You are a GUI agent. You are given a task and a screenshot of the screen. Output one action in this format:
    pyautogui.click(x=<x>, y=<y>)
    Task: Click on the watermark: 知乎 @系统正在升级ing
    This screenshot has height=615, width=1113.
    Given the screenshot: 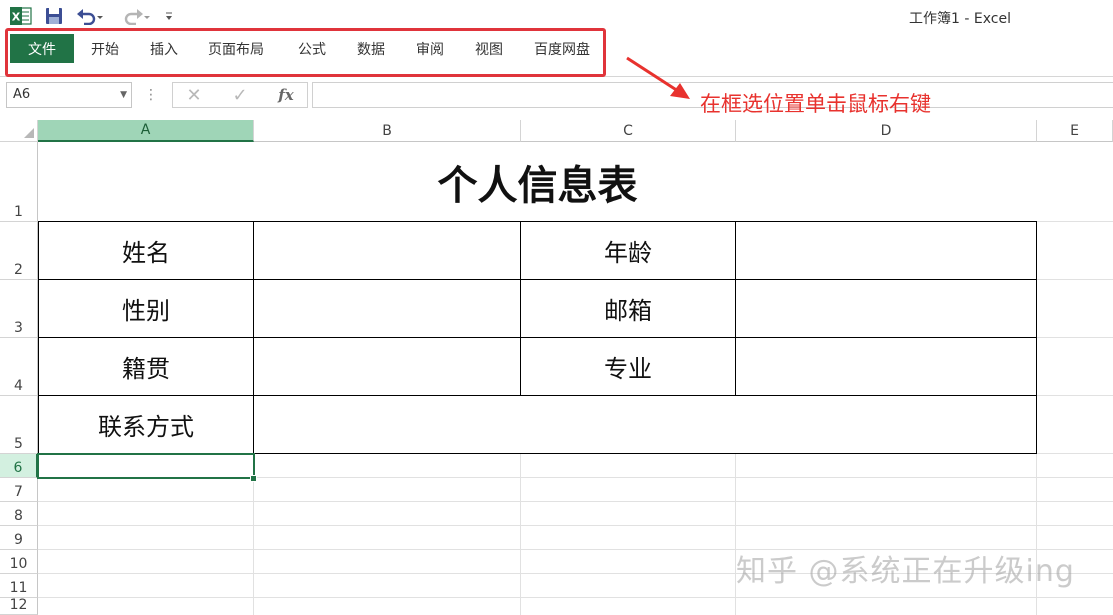 What is the action you would take?
    pyautogui.click(x=905, y=571)
    